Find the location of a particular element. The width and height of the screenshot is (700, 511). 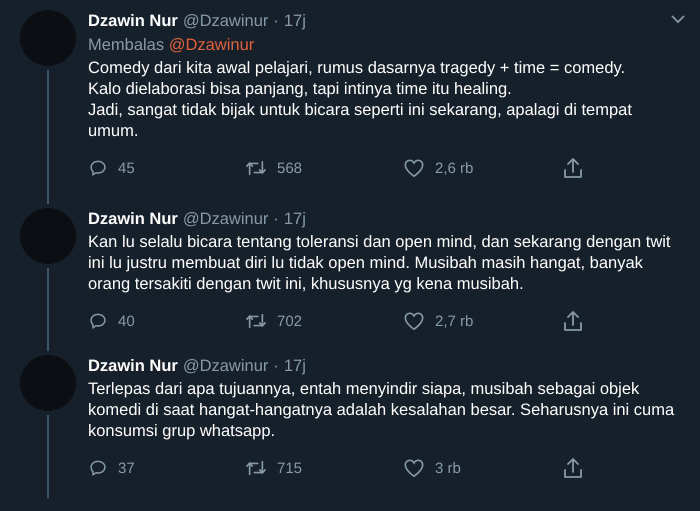

like-count: 3 rb is located at coordinates (448, 468).